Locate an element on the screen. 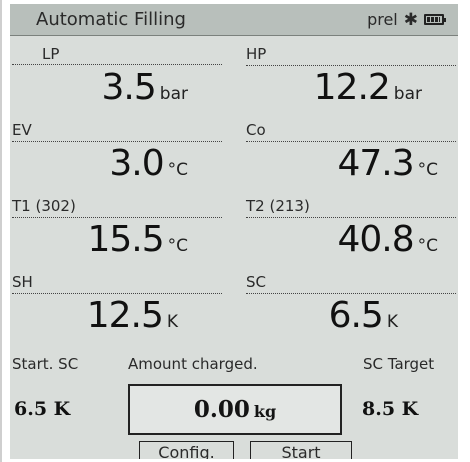 This screenshot has height=462, width=470. left-rule is located at coordinates (1, 231).